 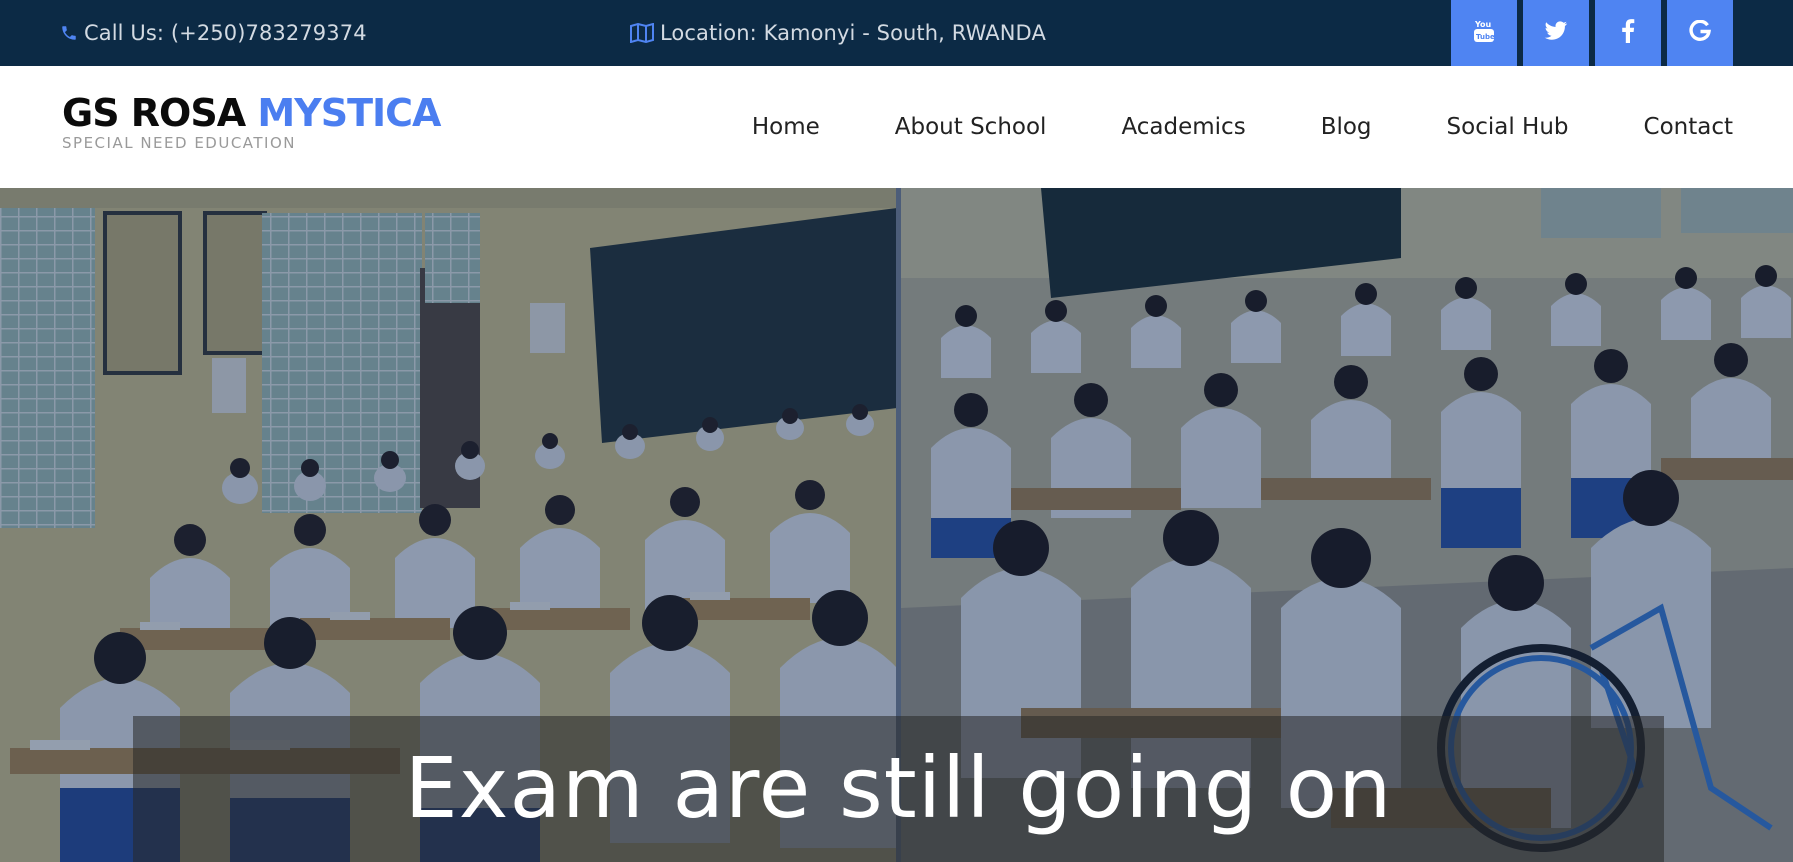 I want to click on google-button, so click(x=1700, y=33).